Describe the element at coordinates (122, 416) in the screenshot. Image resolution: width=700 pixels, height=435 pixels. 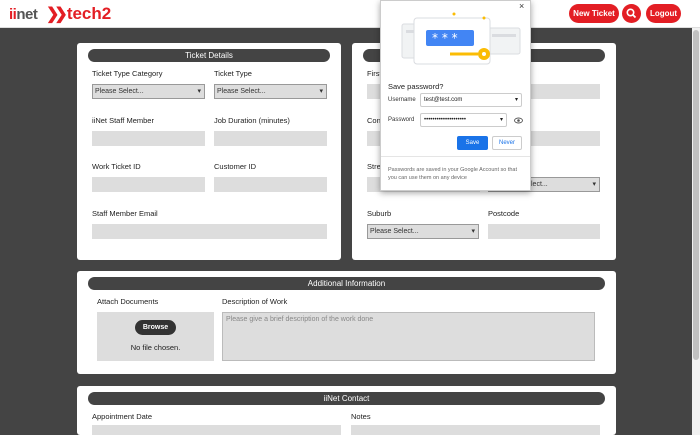
I see `appointment-date-label: Appointment Date` at that location.